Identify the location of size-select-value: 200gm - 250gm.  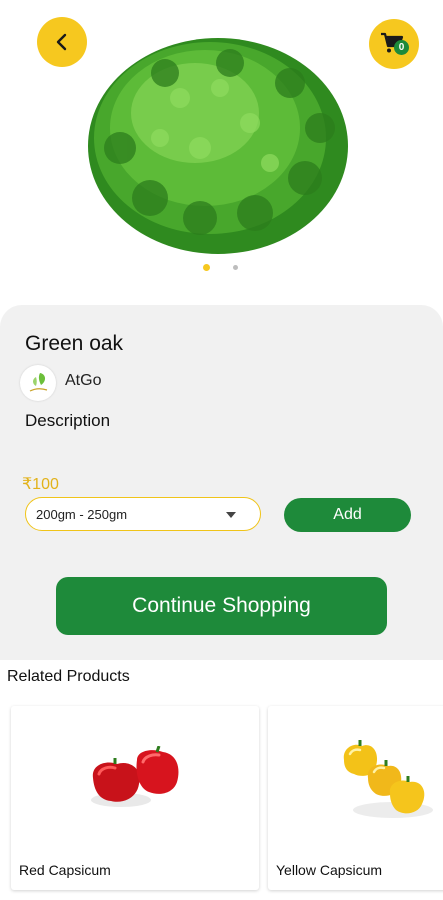
(82, 514).